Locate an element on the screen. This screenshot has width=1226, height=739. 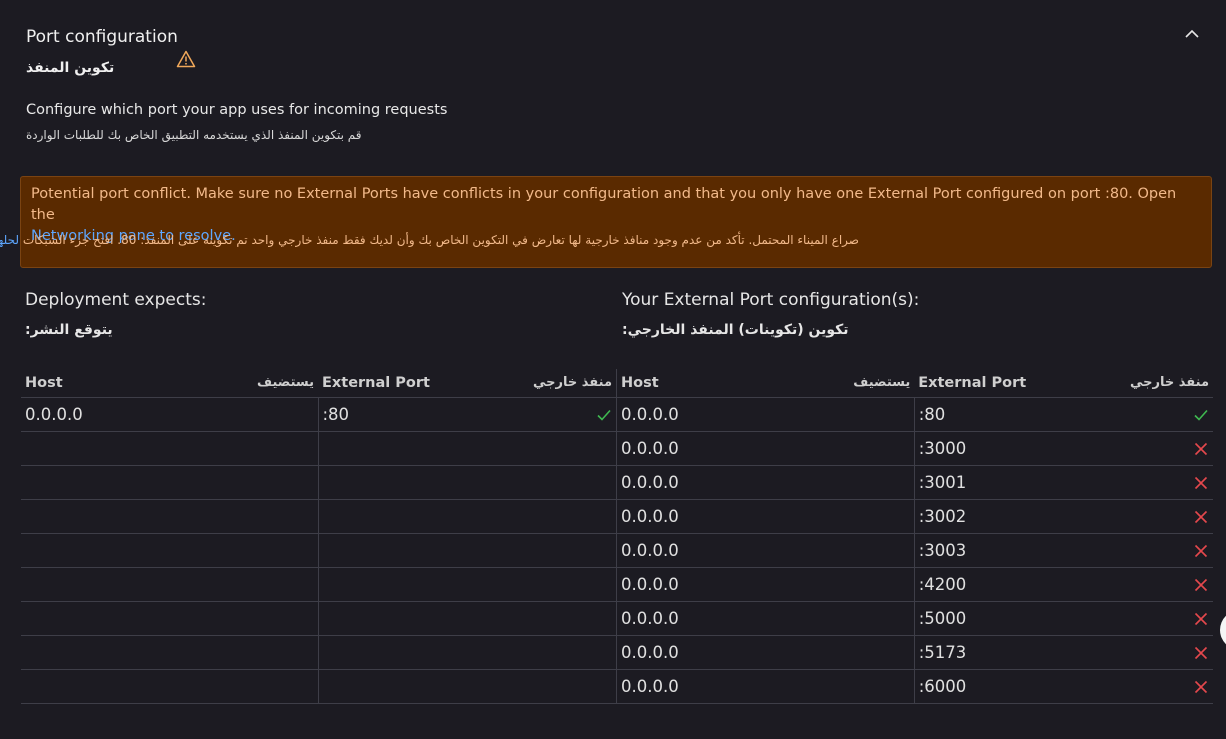
port-cell: :3001 is located at coordinates (1063, 482).